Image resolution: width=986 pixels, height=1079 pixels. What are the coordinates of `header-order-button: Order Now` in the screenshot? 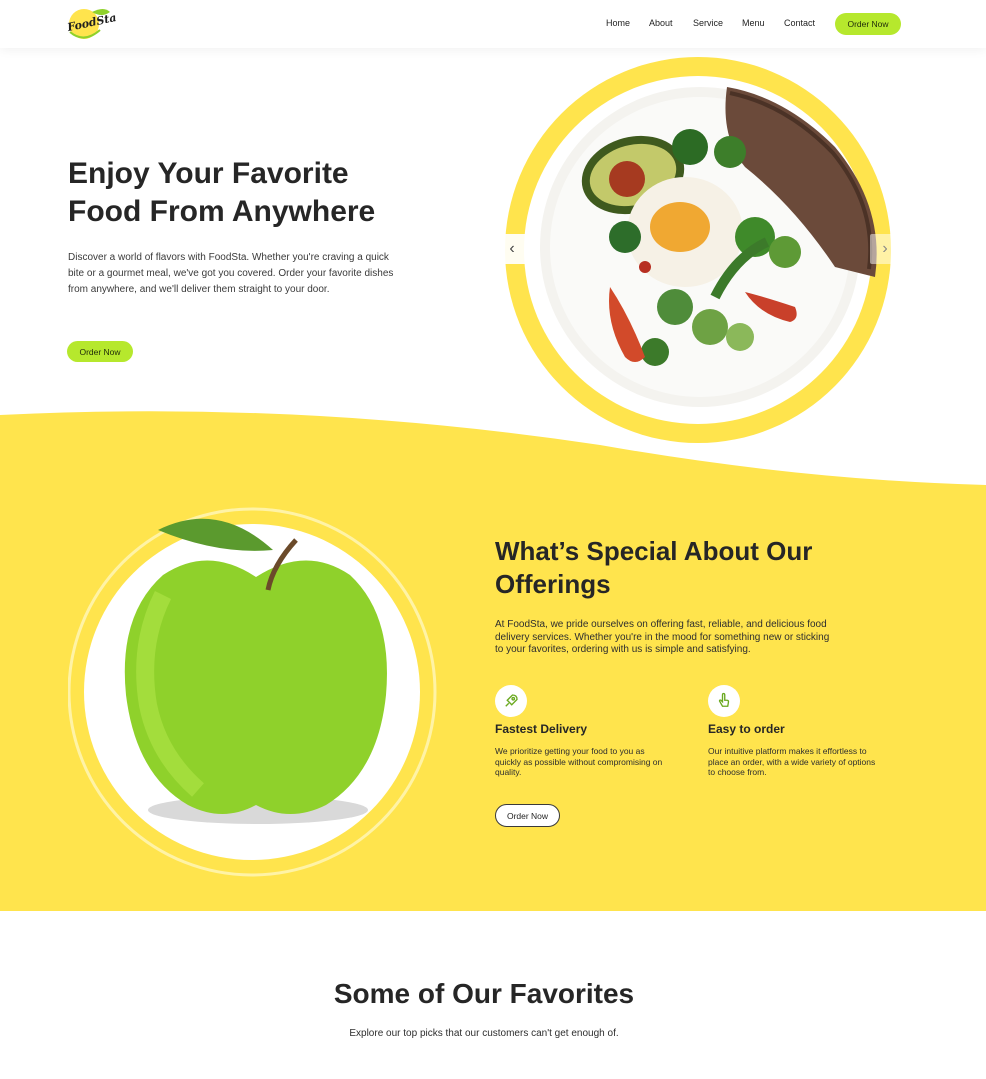 It's located at (868, 24).